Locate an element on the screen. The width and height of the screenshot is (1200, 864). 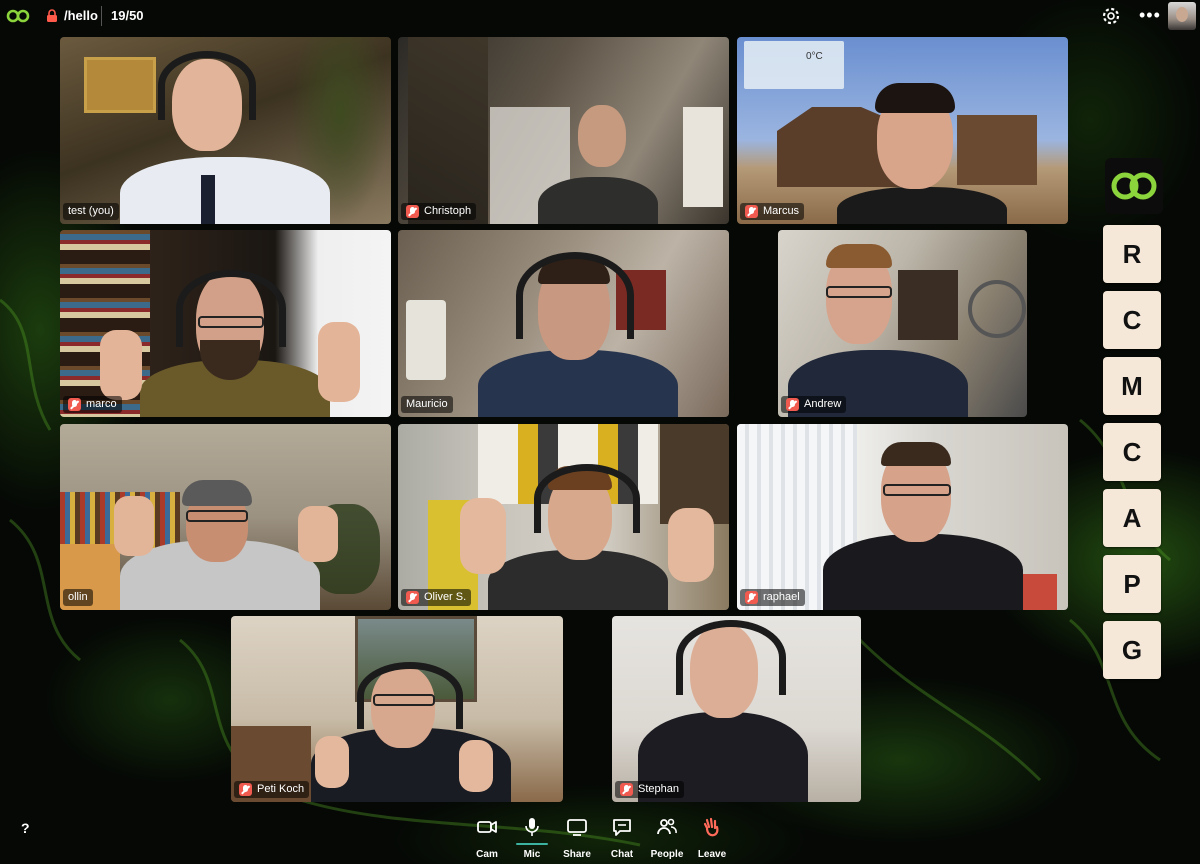
letter-tile: P is located at coordinates (1132, 584).